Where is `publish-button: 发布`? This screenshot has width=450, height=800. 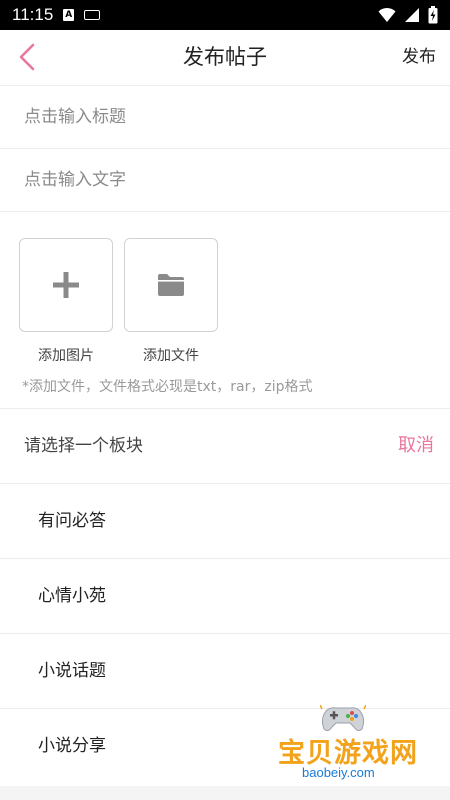
publish-button: 发布 is located at coordinates (419, 57).